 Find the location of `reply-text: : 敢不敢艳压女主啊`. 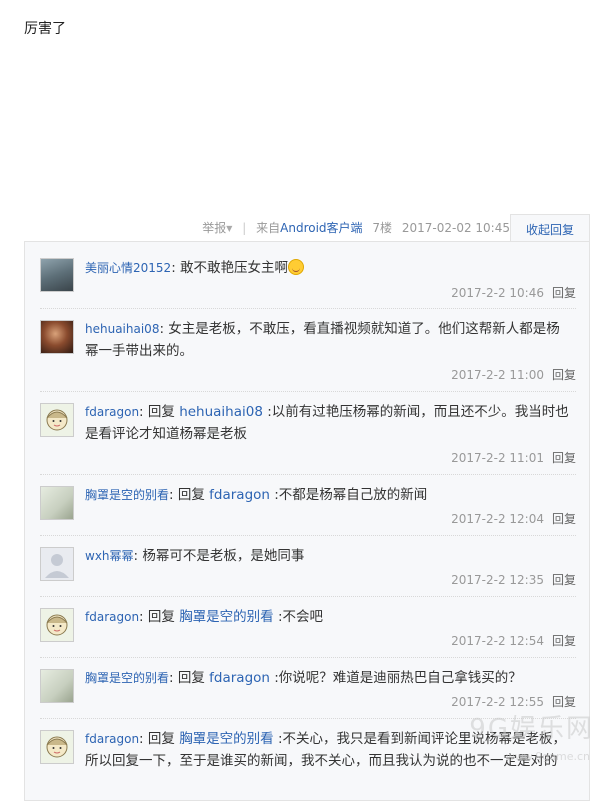

reply-text: : 敢不敢艳压女主啊 is located at coordinates (230, 268).